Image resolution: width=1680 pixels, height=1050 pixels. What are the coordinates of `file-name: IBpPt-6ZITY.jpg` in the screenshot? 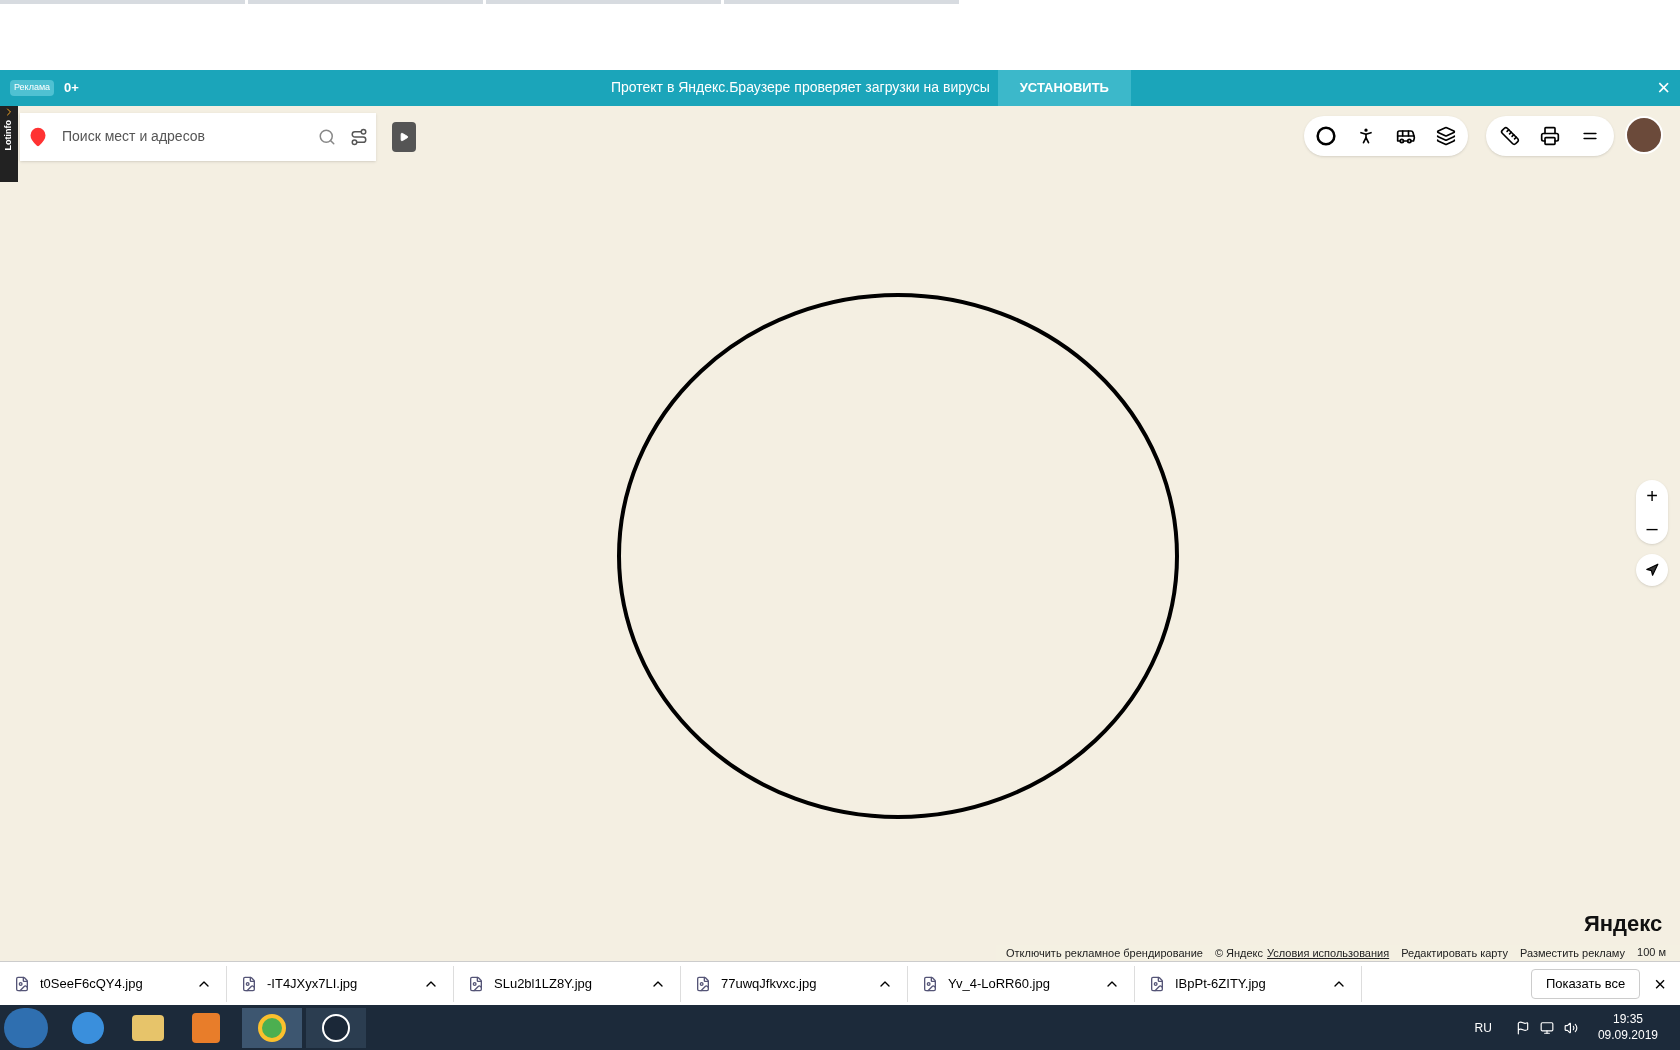 It's located at (1221, 983).